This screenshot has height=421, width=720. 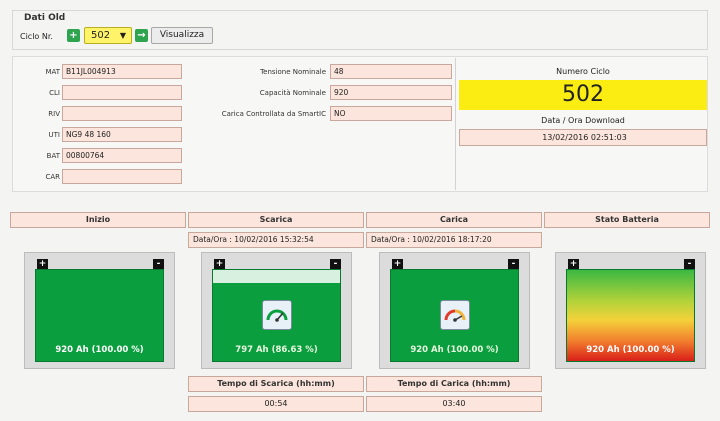 I want to click on battery-inizio-capacity: 920 Ah (100.00 %), so click(x=99, y=350).